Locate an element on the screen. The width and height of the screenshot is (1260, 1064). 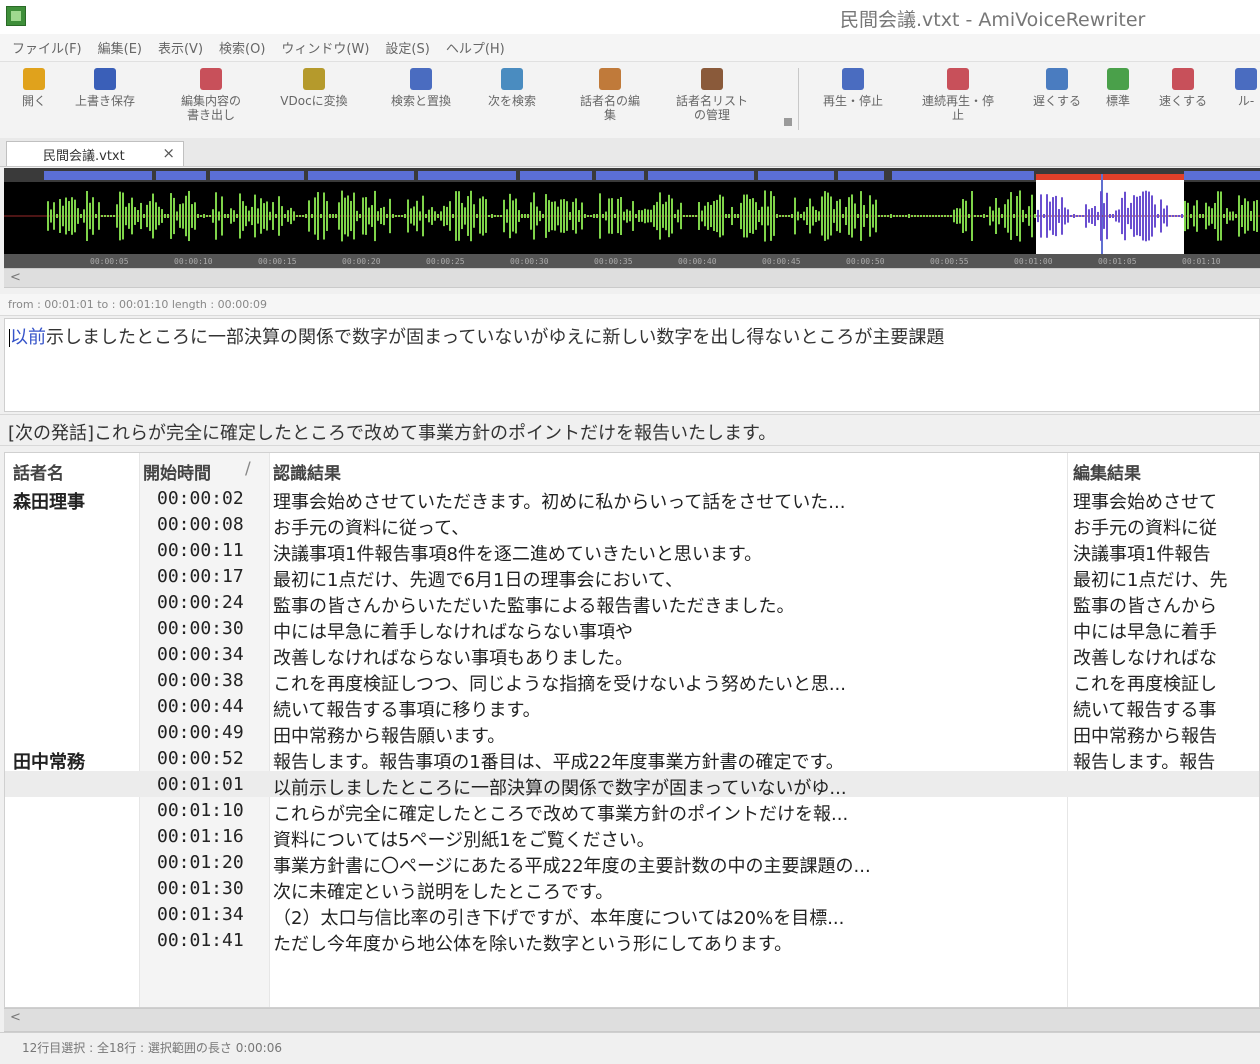
continuous-play-button: 連続再生・停 止 is located at coordinates (958, 94).